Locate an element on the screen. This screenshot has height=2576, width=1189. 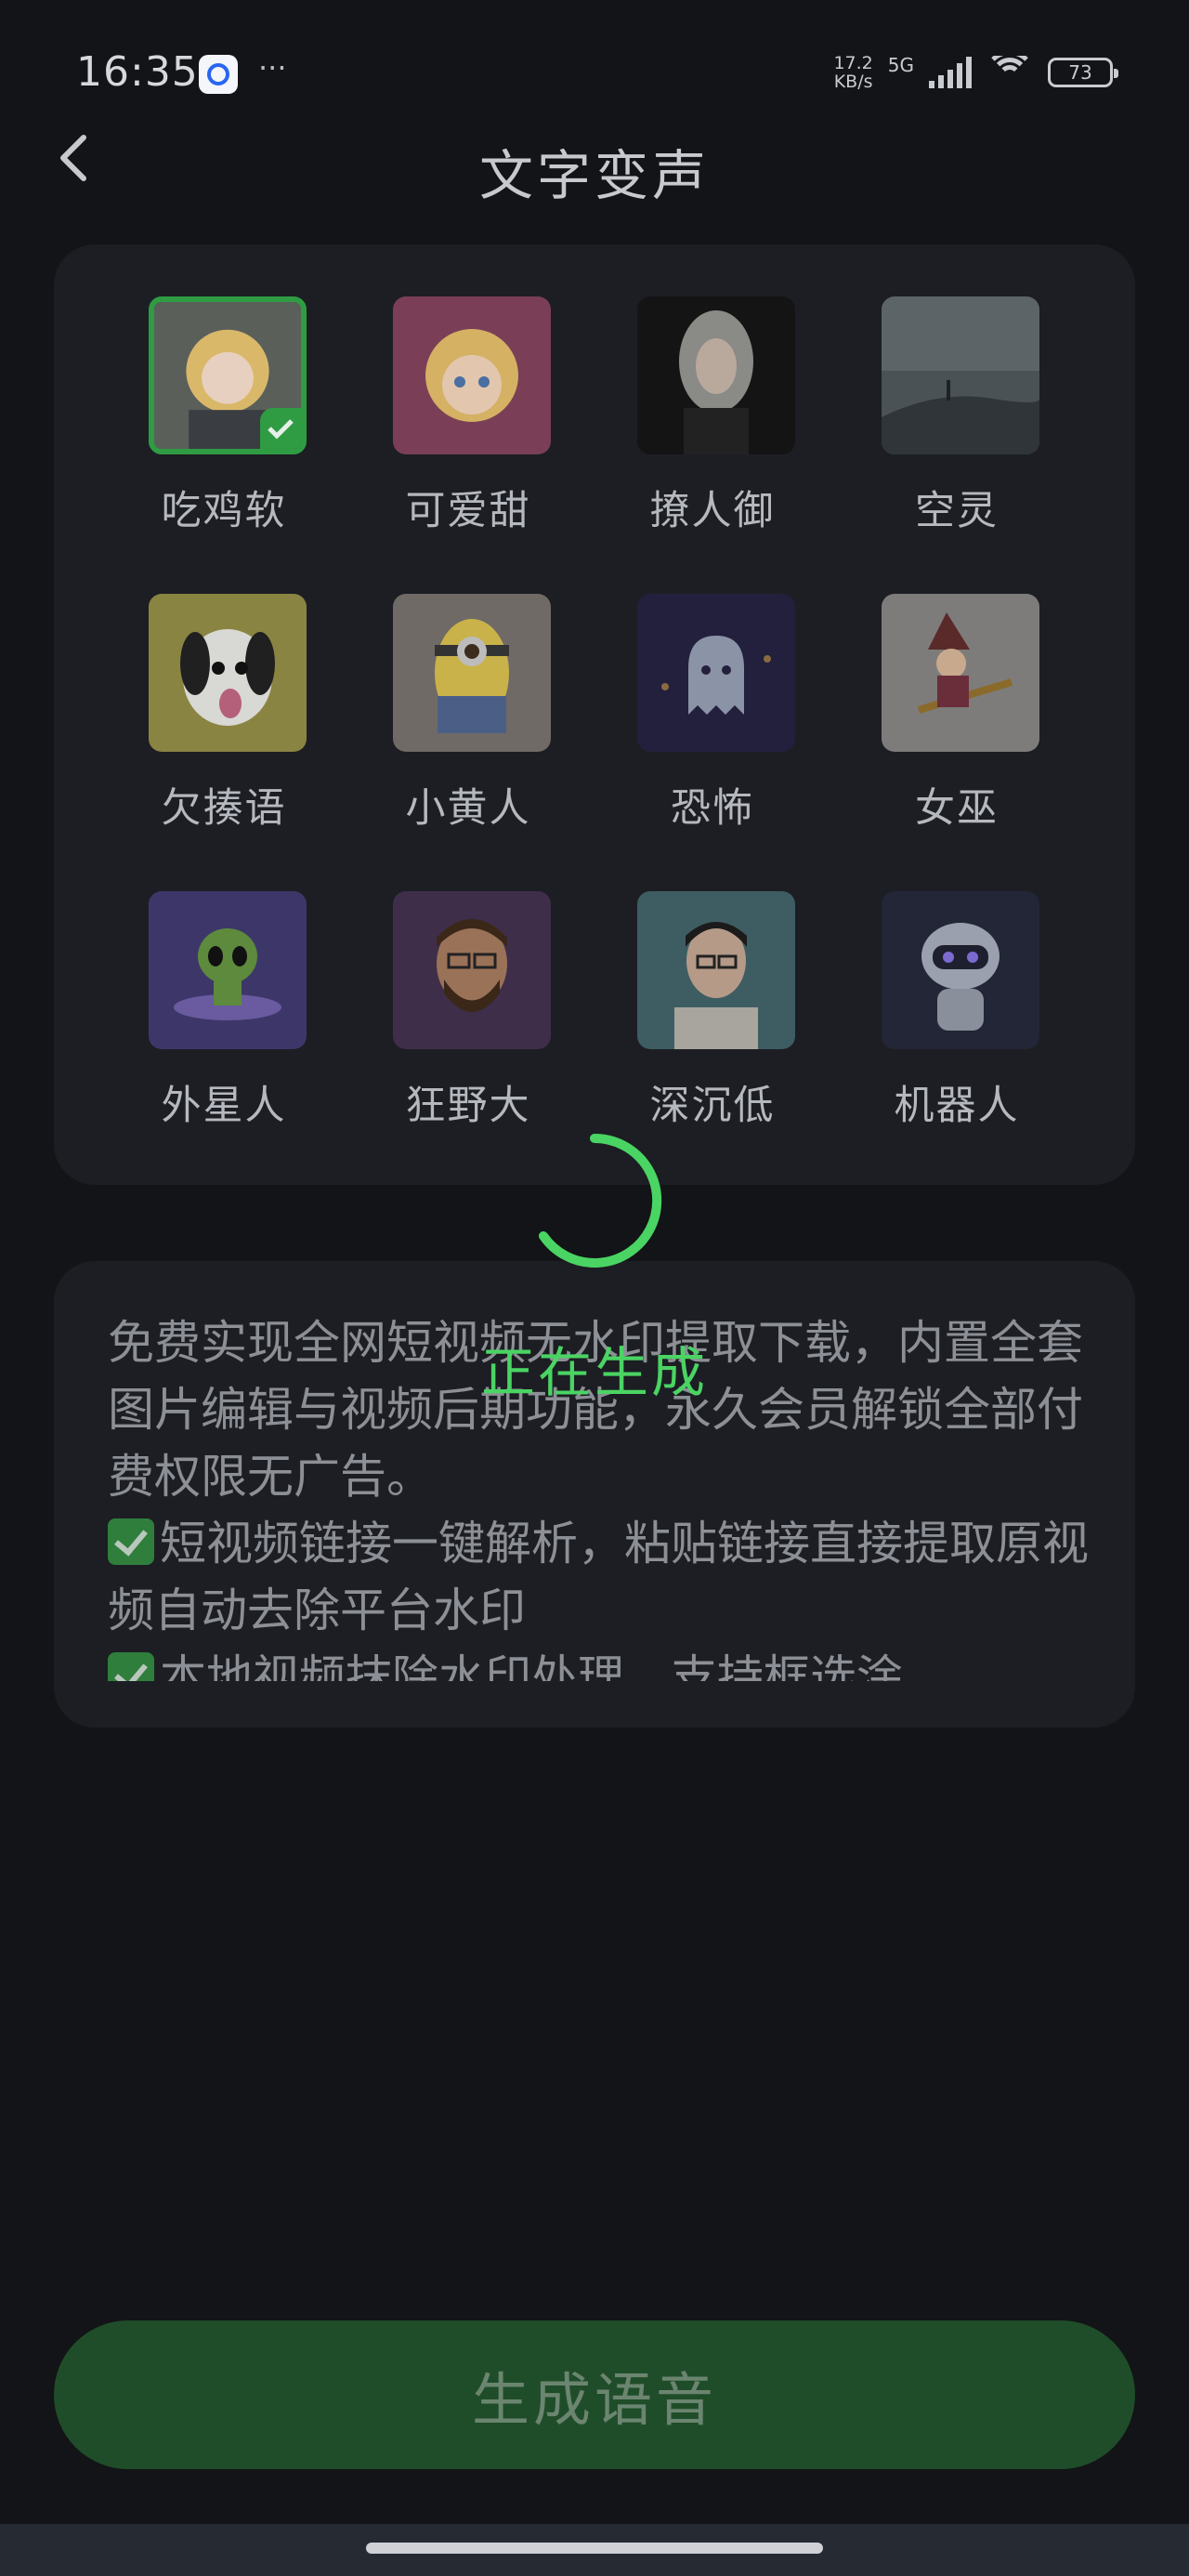
voice-item-liaorenyu: 撩人御 is located at coordinates (703, 389).